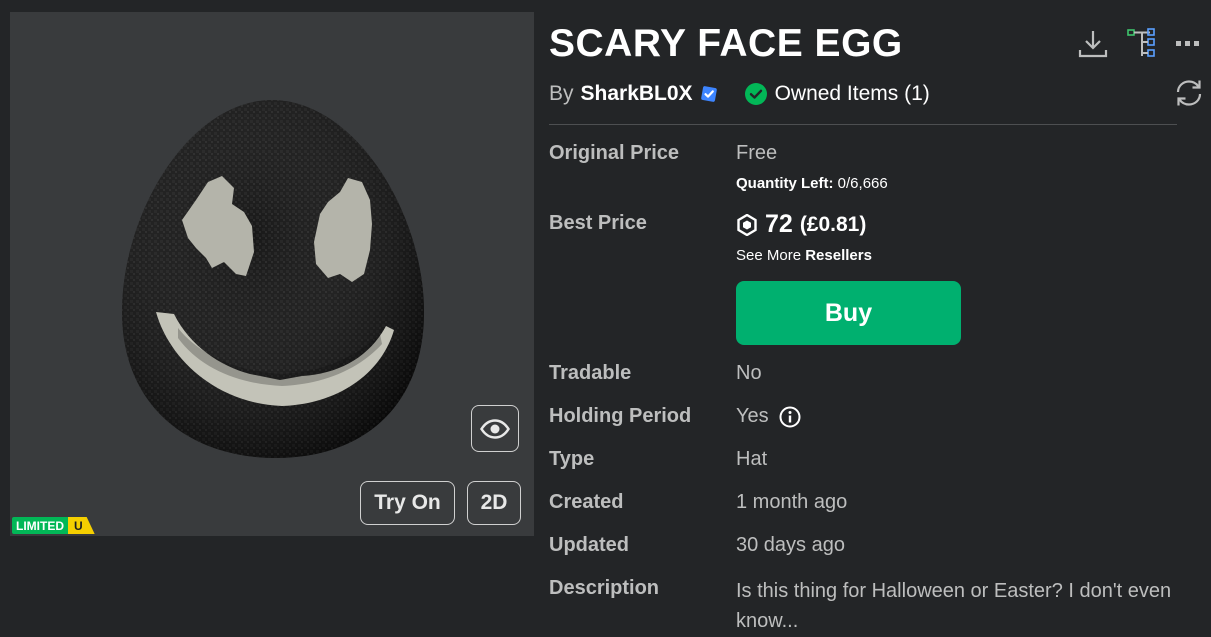  I want to click on owned-items-text: Owned Items (1), so click(852, 93).